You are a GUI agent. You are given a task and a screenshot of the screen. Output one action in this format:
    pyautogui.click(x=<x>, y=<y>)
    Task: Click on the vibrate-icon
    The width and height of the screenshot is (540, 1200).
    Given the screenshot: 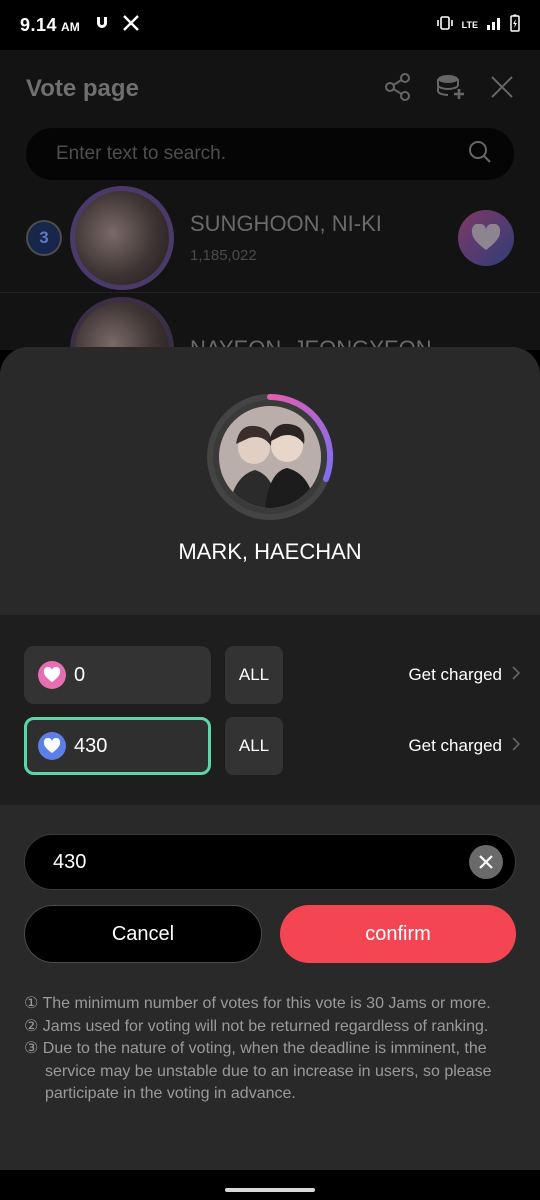 What is the action you would take?
    pyautogui.click(x=445, y=25)
    